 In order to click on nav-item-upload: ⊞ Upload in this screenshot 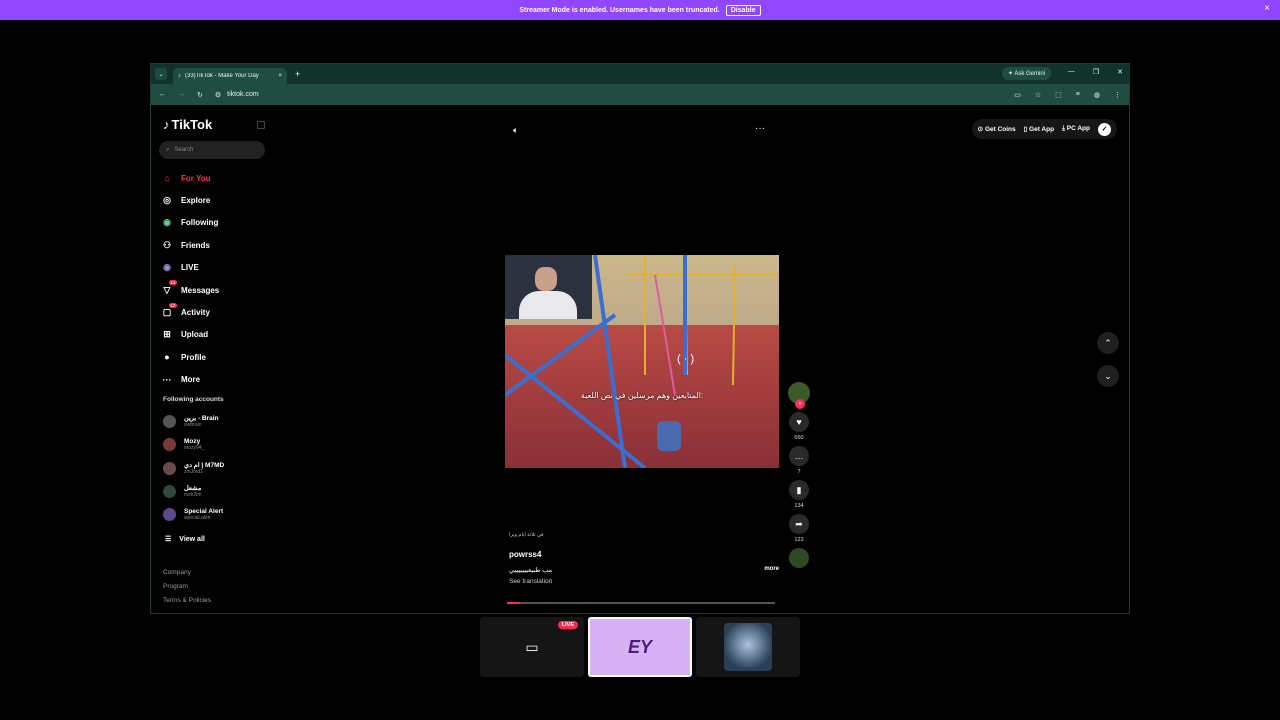, I will do `click(216, 335)`.